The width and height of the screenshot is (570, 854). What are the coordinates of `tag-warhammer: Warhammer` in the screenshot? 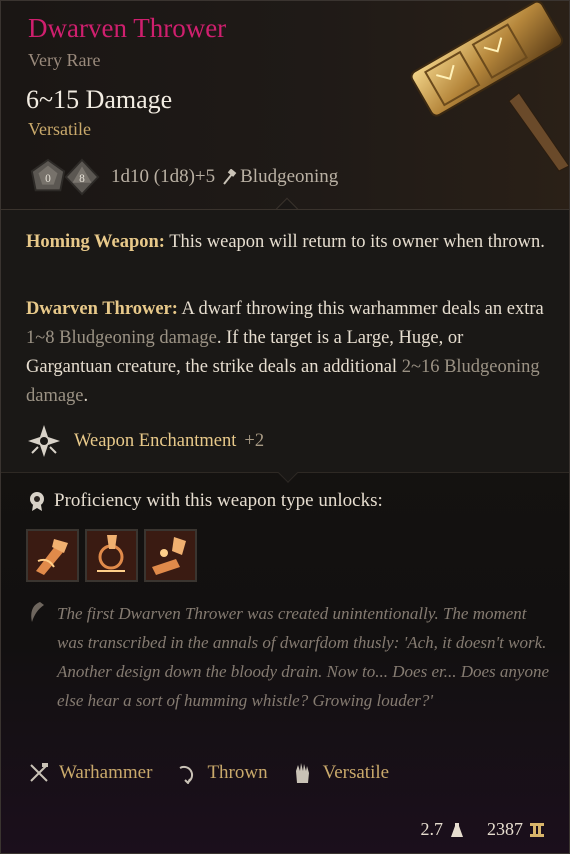 It's located at (90, 773).